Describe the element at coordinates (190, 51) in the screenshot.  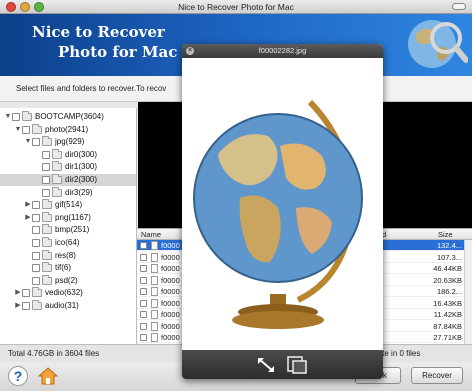
I see `close-icon: ×` at that location.